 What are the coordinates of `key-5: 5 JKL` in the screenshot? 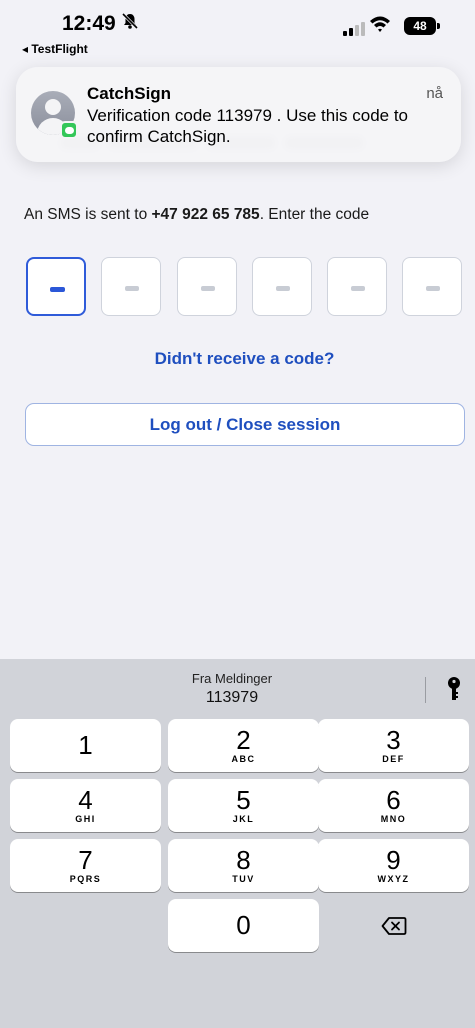 It's located at (243, 805).